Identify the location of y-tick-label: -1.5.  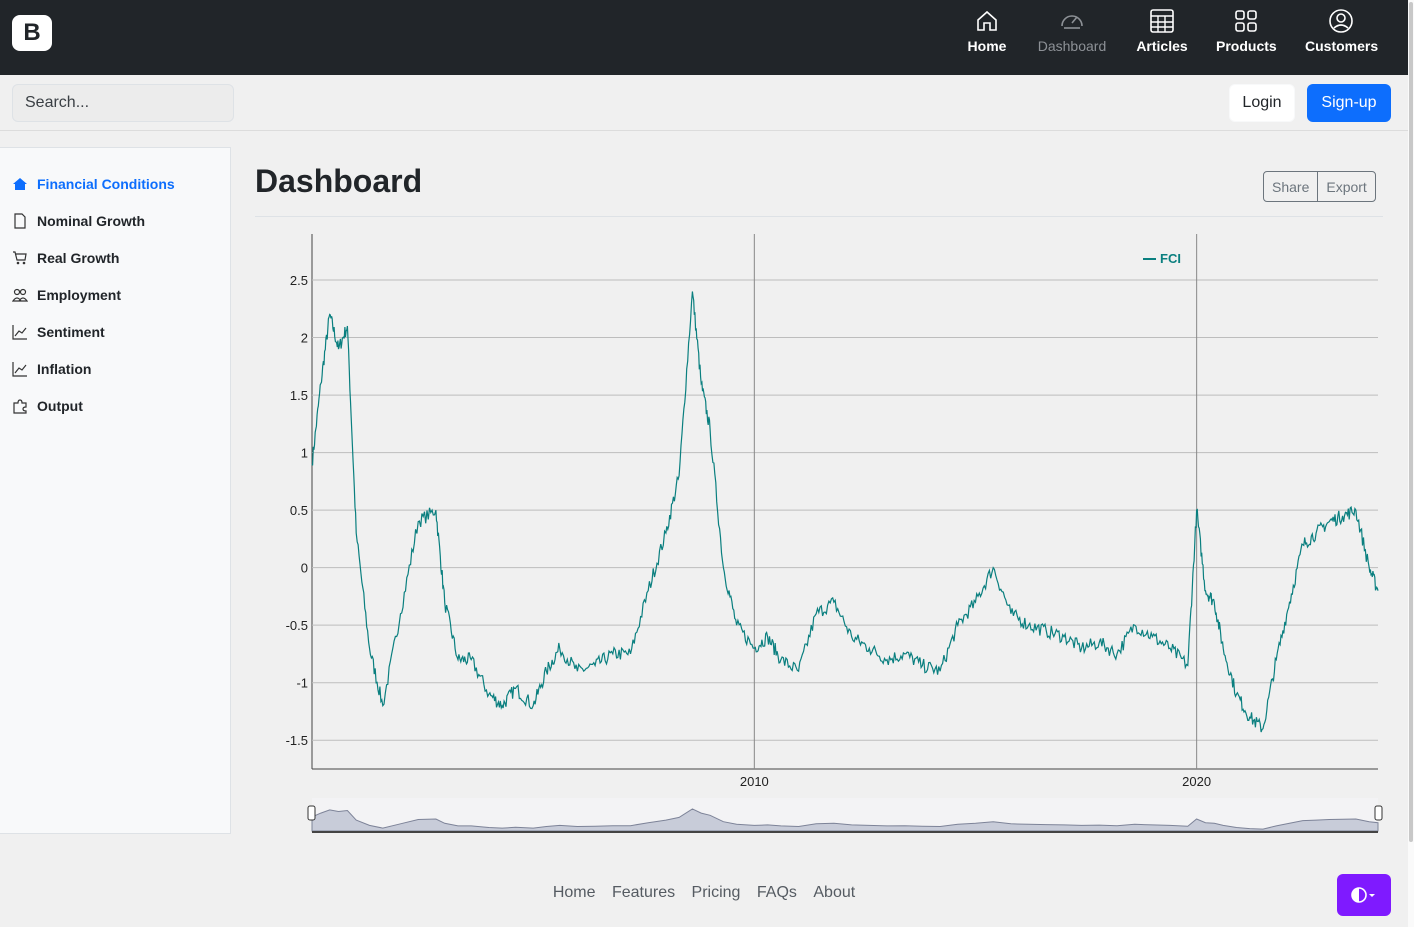
(297, 740).